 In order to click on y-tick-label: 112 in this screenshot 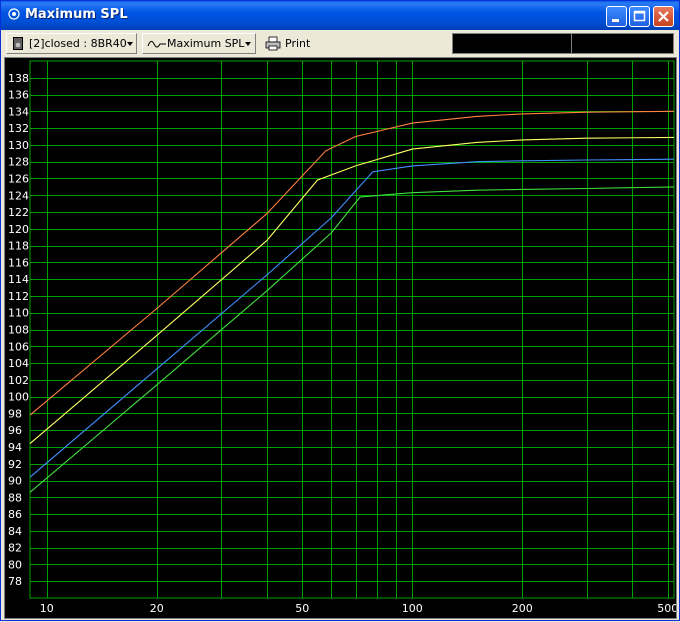, I will do `click(18, 296)`.